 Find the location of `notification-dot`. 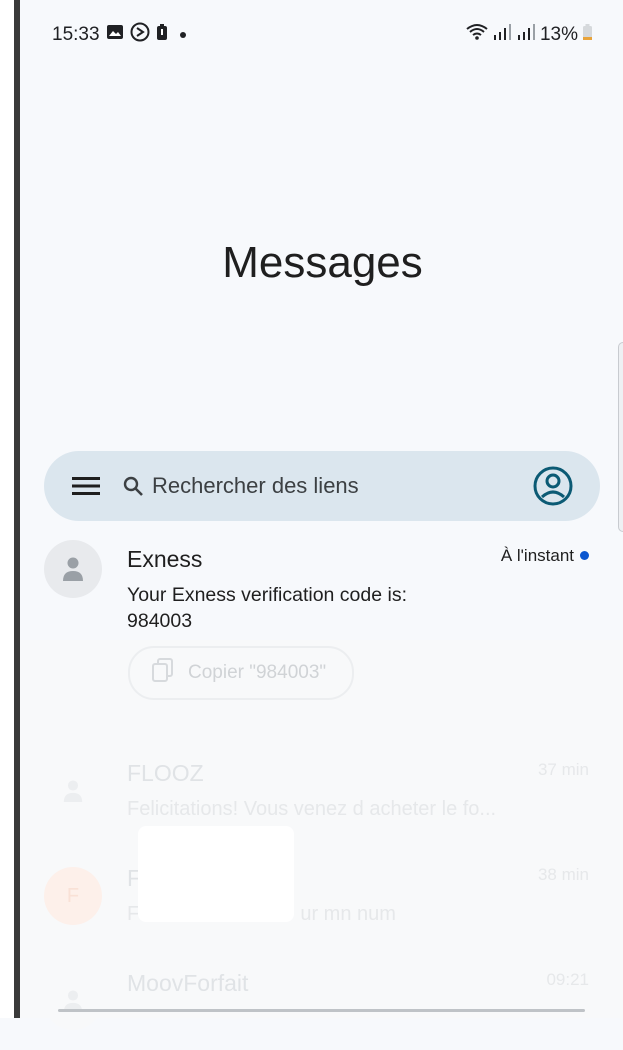

notification-dot is located at coordinates (182, 35).